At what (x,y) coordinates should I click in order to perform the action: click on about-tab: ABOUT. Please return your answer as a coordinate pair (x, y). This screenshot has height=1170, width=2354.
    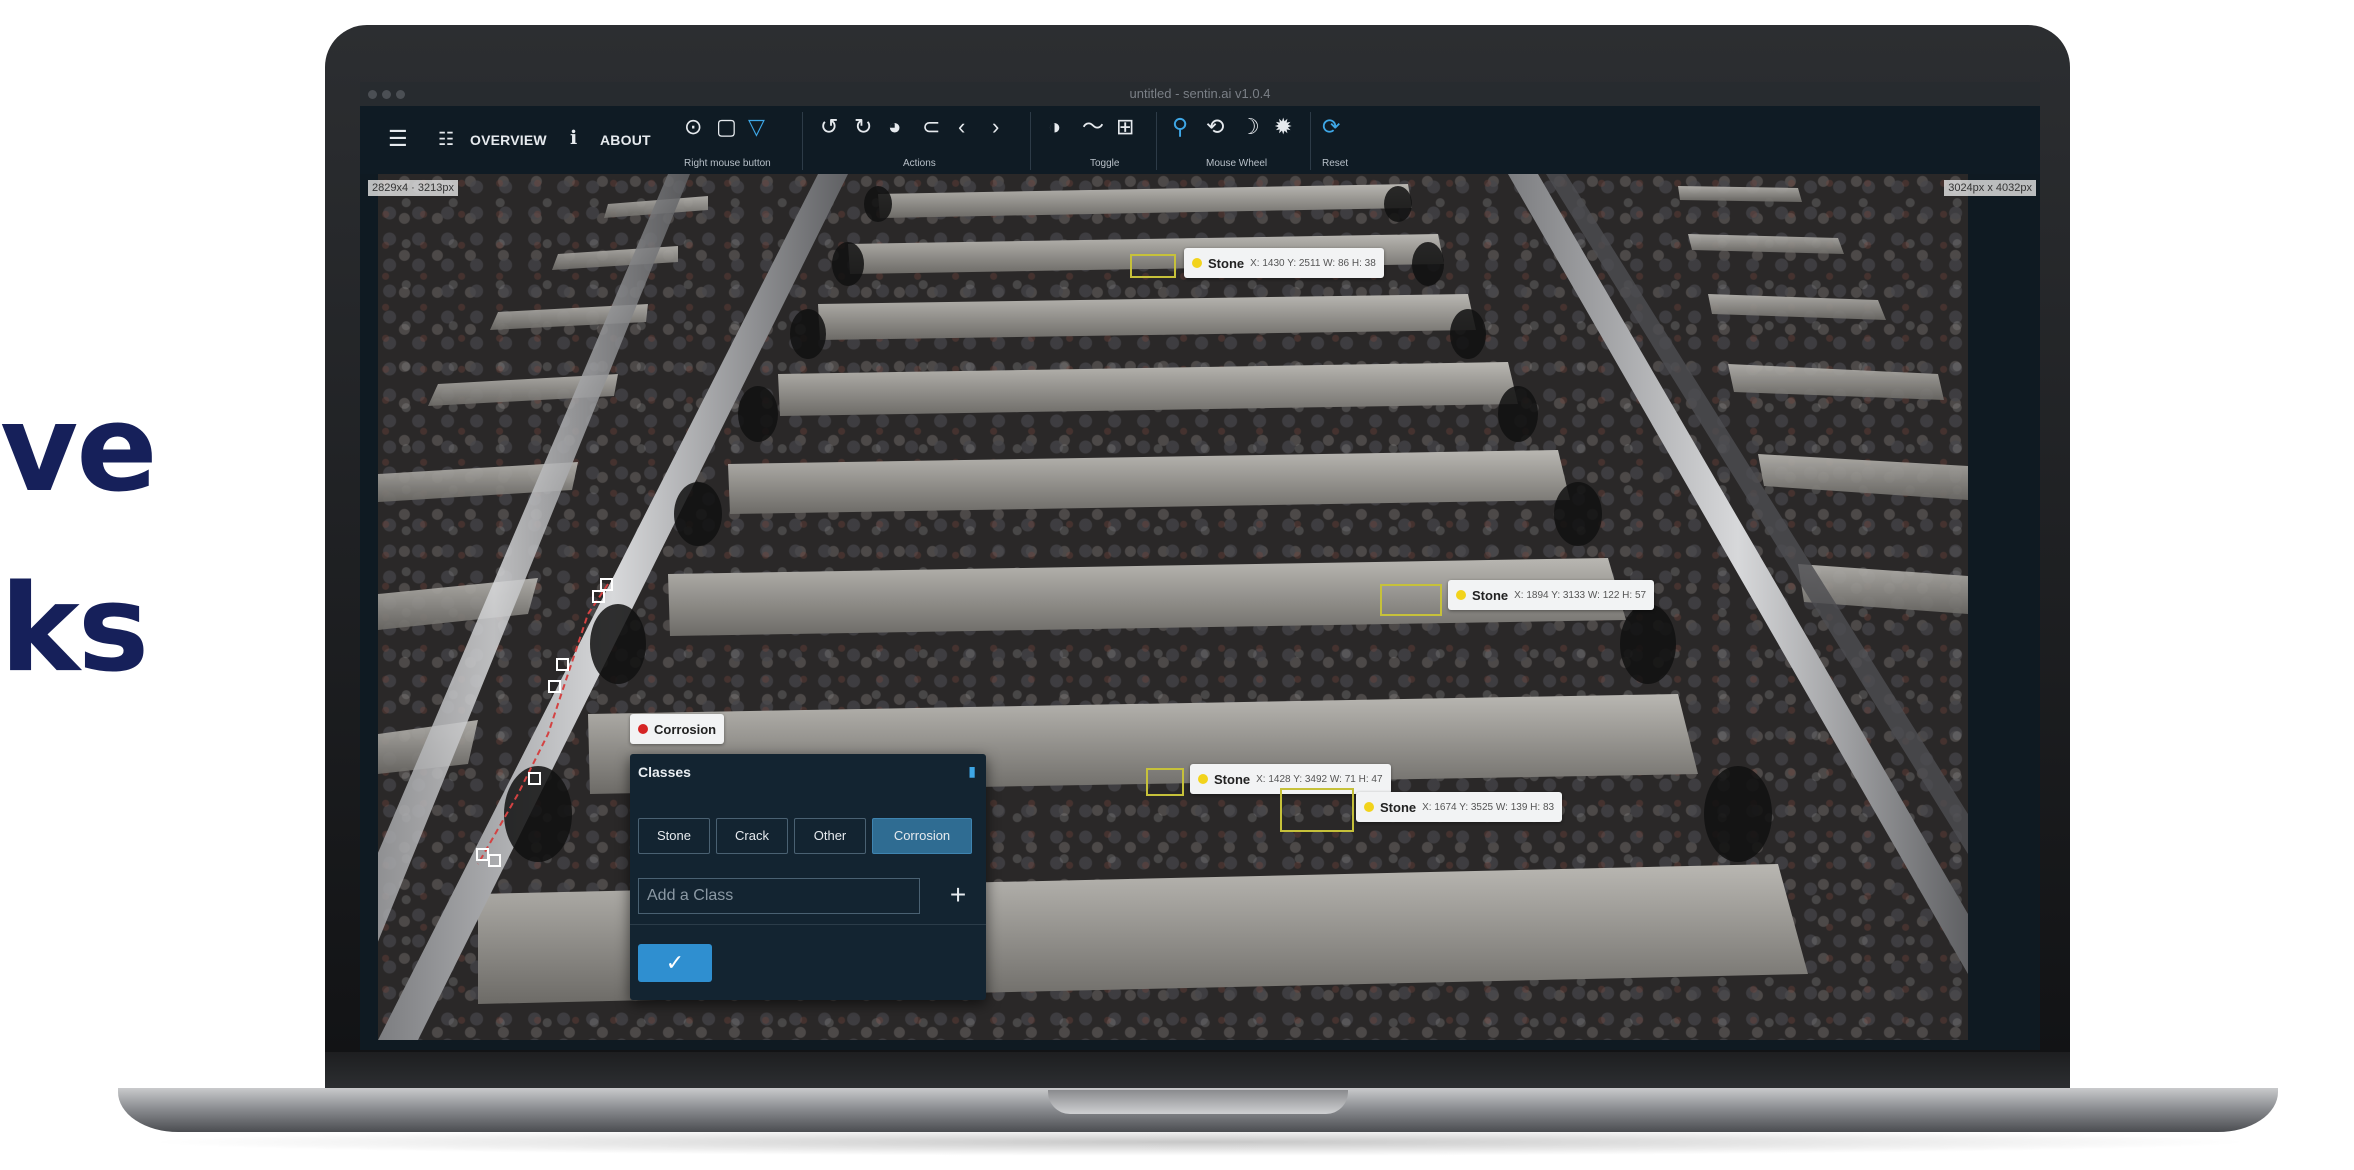
    Looking at the image, I should click on (625, 140).